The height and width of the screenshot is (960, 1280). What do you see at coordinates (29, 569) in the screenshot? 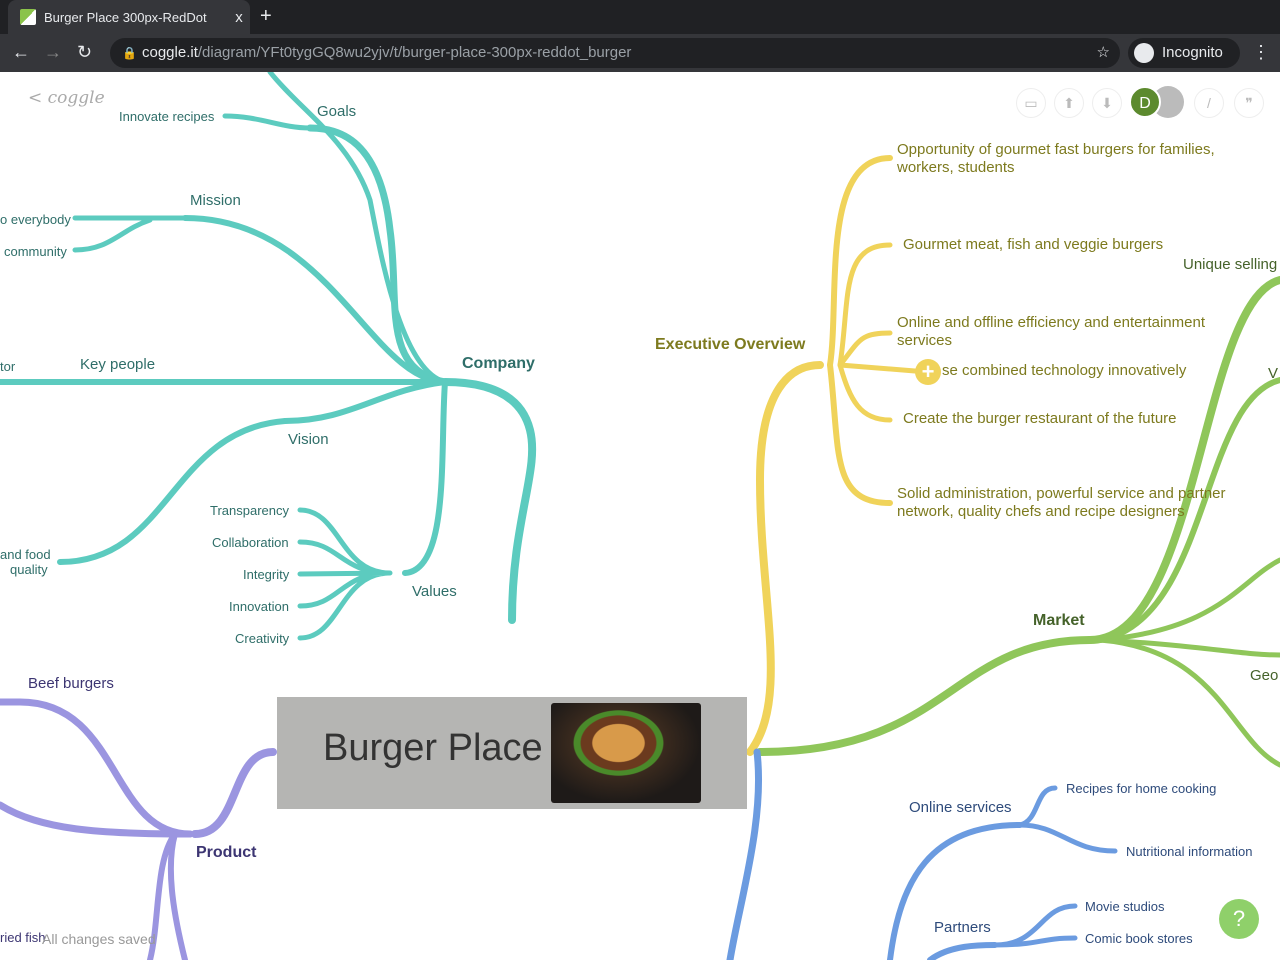
I see `node-vision-item: quality` at bounding box center [29, 569].